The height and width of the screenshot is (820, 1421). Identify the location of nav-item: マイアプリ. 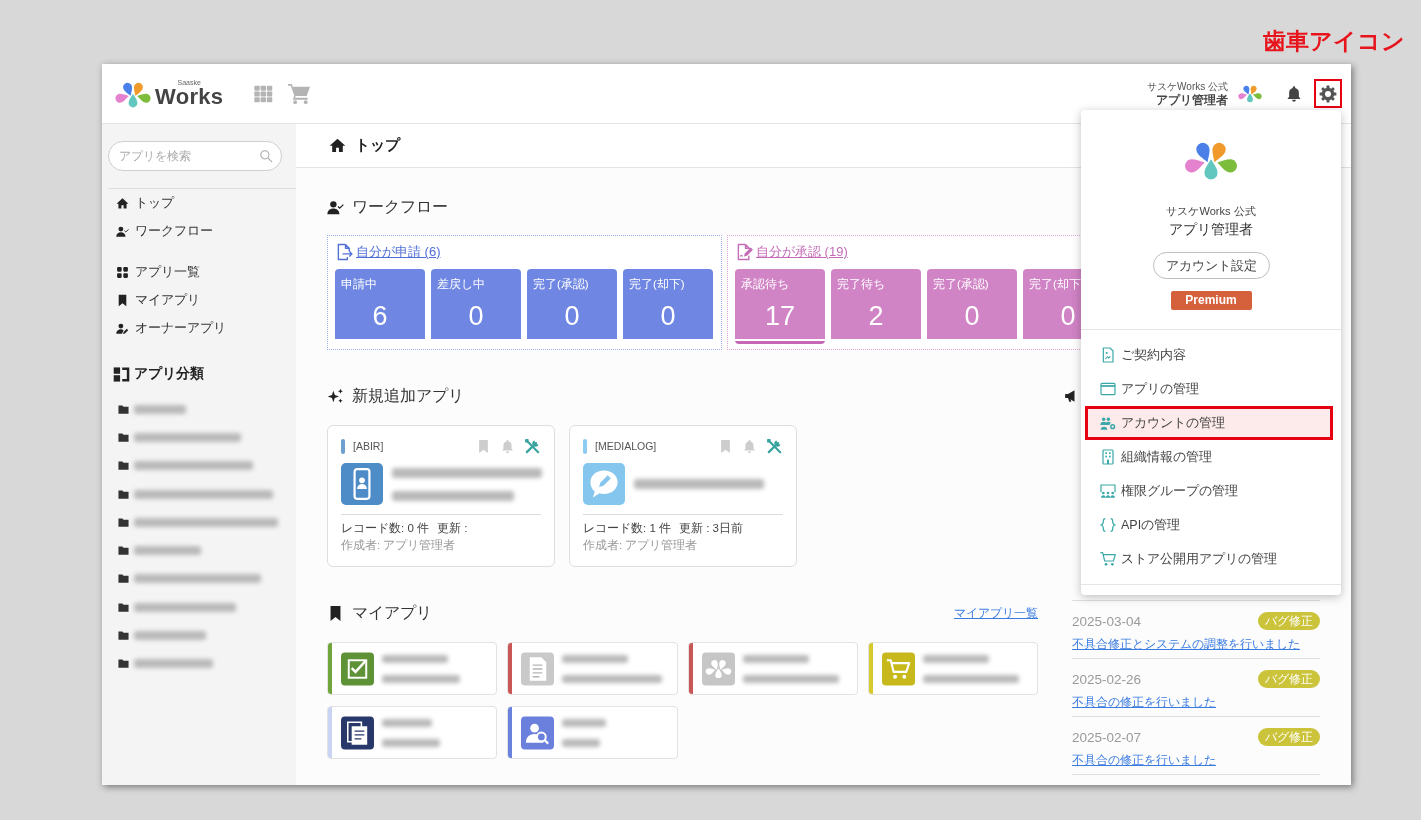
(199, 300).